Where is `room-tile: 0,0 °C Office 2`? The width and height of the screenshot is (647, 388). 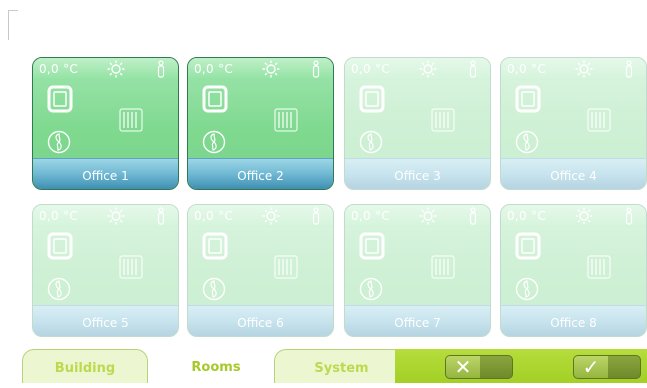
room-tile: 0,0 °C Office 2 is located at coordinates (260, 123).